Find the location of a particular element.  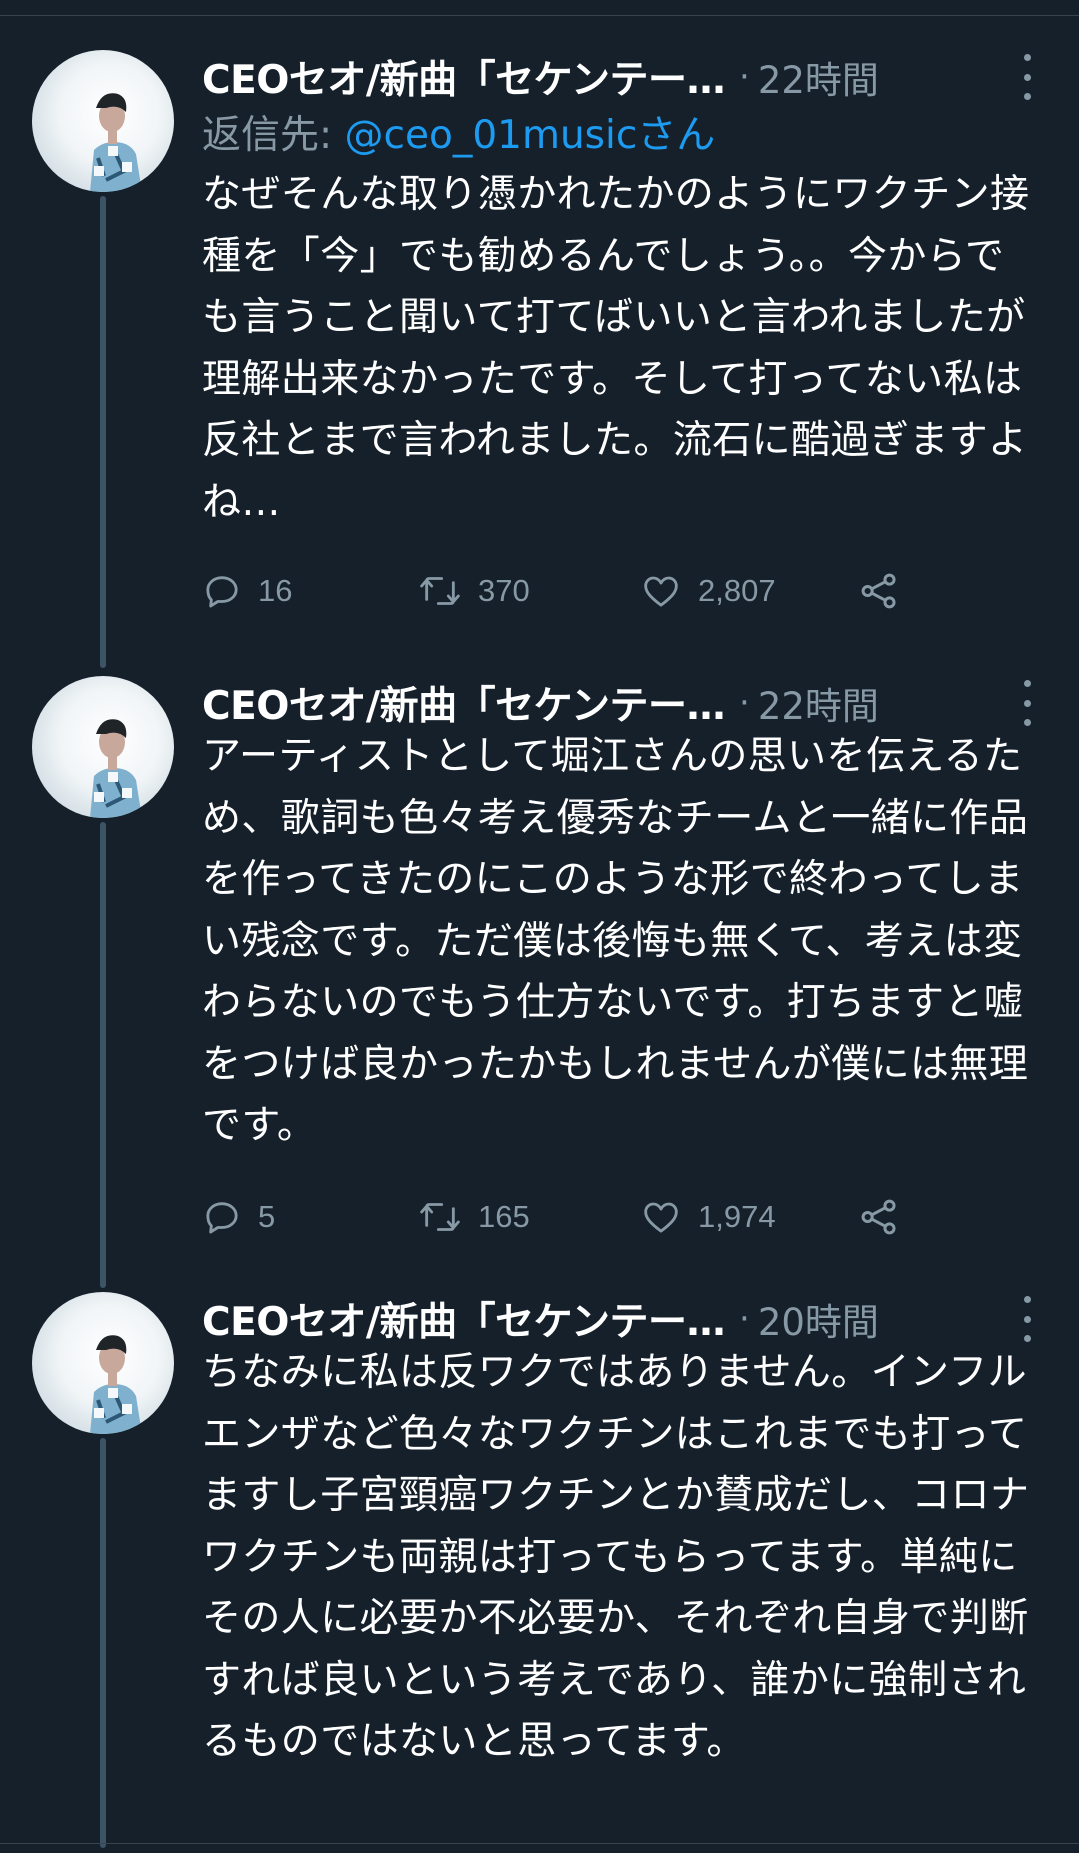

retweet-count: 165 is located at coordinates (504, 1216).